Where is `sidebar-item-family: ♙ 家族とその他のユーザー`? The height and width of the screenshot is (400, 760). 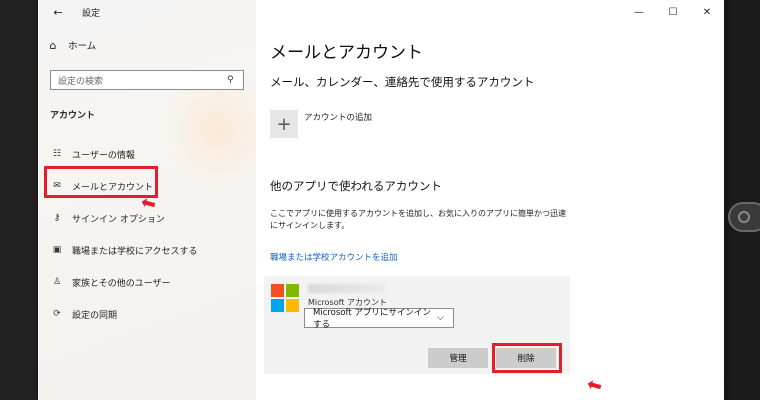
sidebar-item-family: ♙ 家族とその他のユーザー is located at coordinates (147, 282).